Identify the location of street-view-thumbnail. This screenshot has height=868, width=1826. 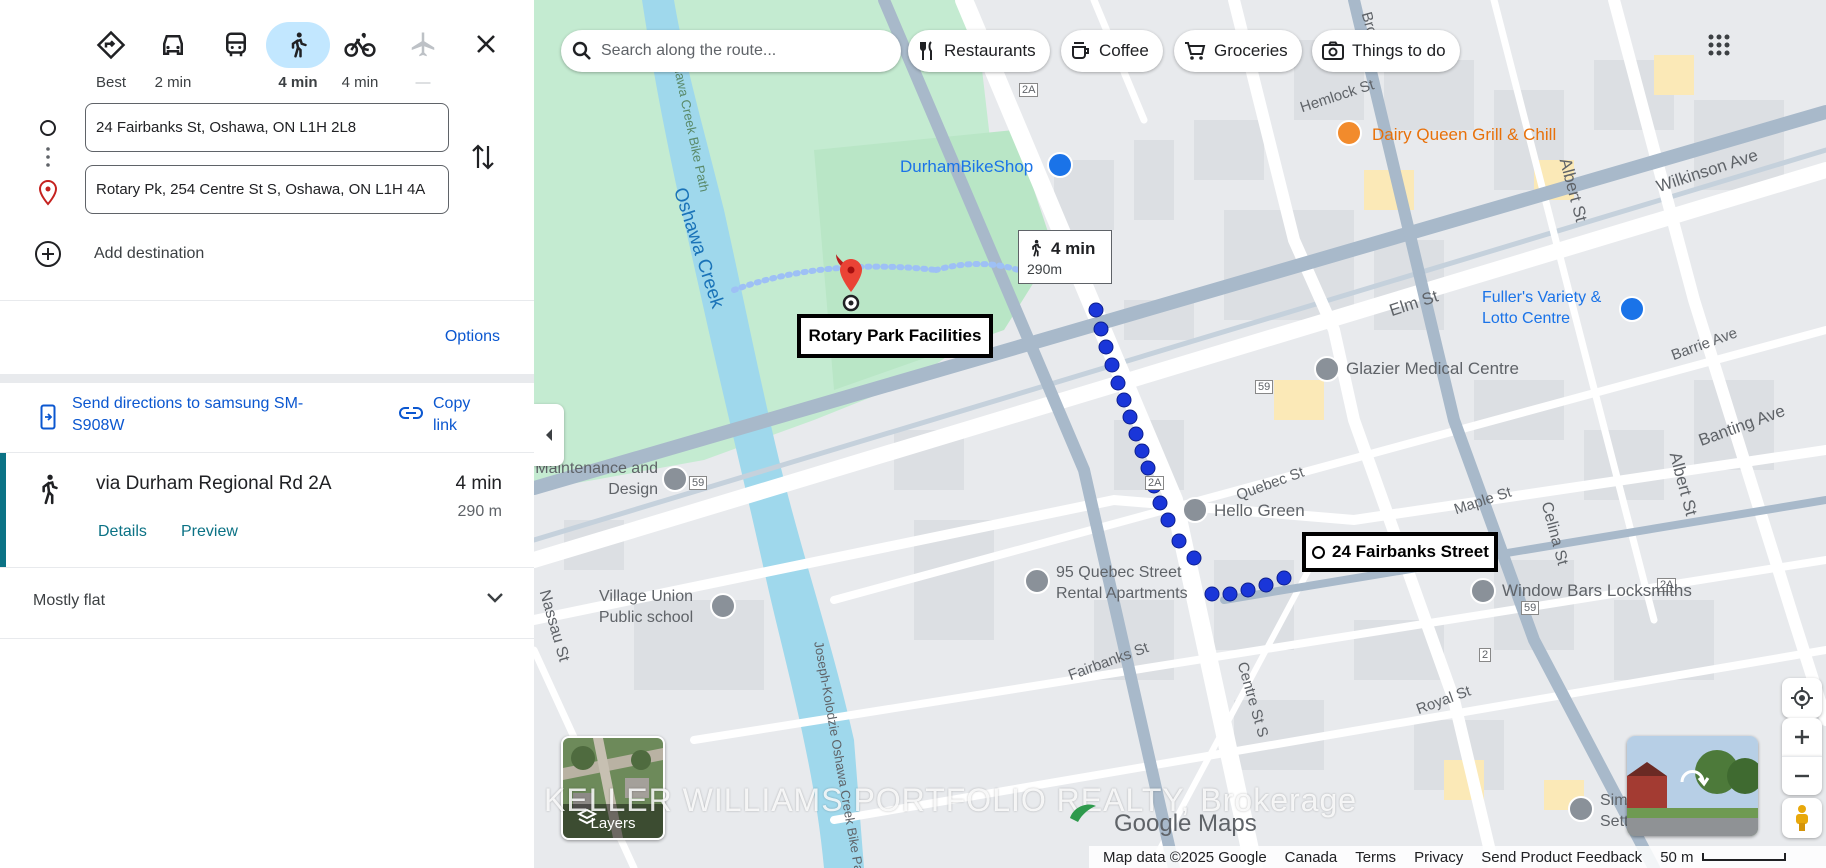
(1692, 786).